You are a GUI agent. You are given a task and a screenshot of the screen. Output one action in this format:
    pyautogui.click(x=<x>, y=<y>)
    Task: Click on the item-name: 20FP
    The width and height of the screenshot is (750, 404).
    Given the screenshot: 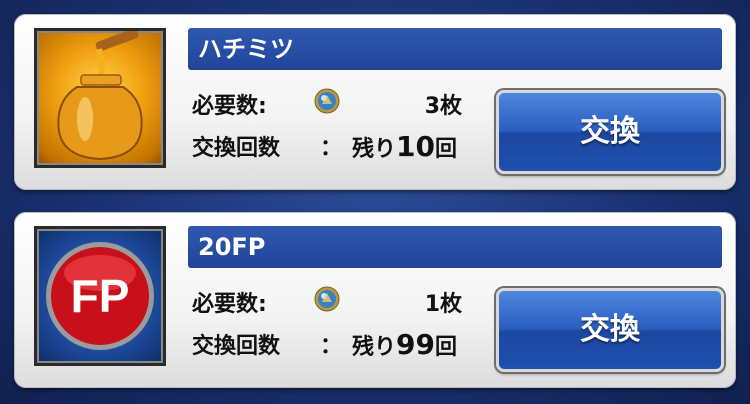 What is the action you would take?
    pyautogui.click(x=455, y=247)
    